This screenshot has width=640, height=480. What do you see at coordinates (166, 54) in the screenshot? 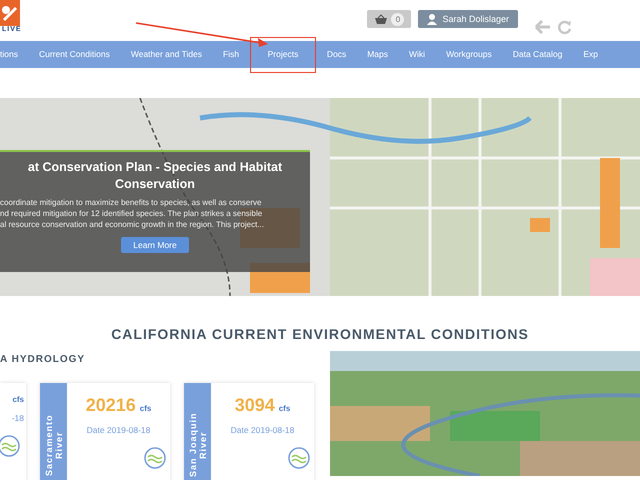
I see `nav-link: Weather and Tides` at bounding box center [166, 54].